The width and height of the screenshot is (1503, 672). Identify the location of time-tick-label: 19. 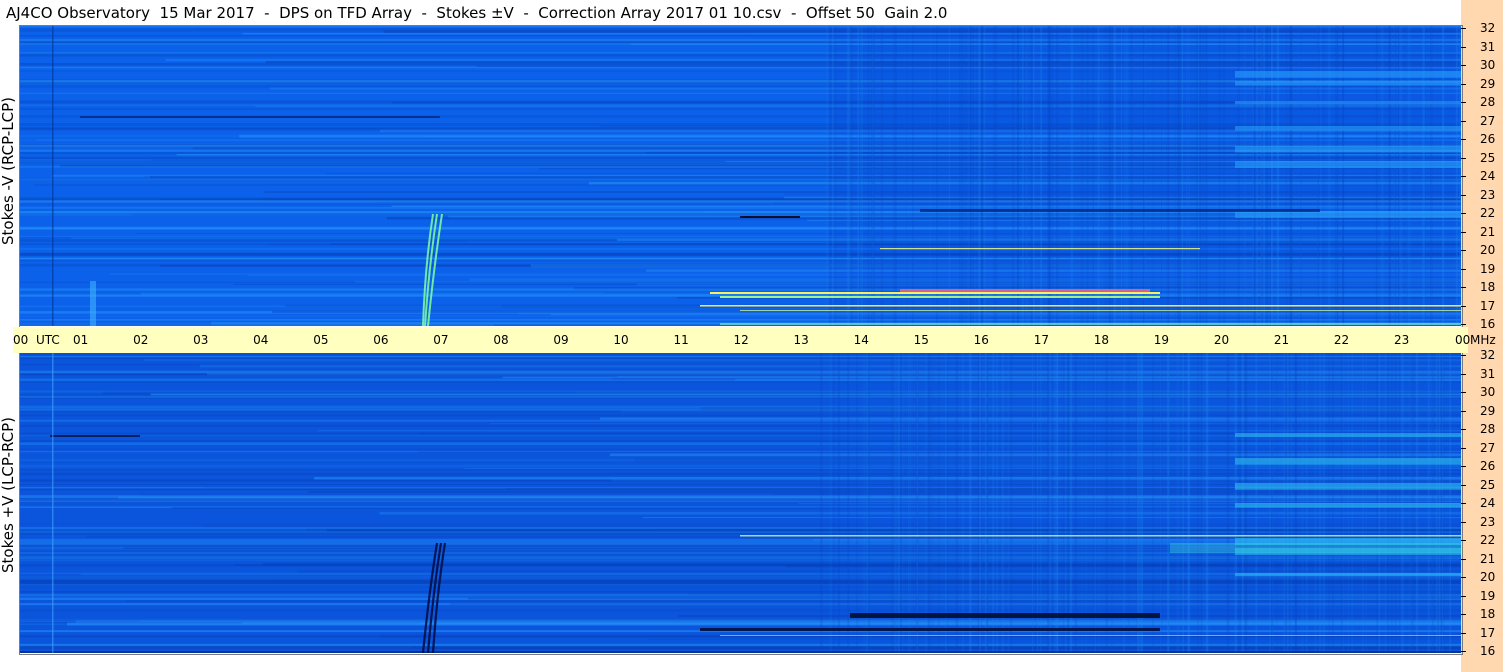
(1161, 340).